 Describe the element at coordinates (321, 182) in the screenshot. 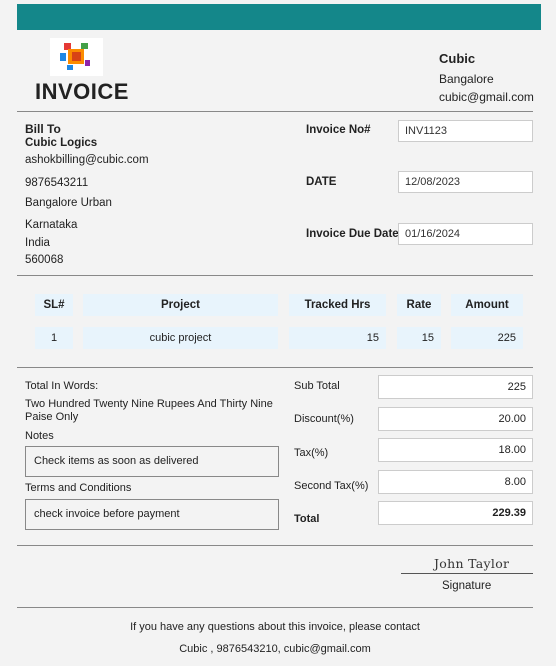

I see `date-label: DATE` at that location.